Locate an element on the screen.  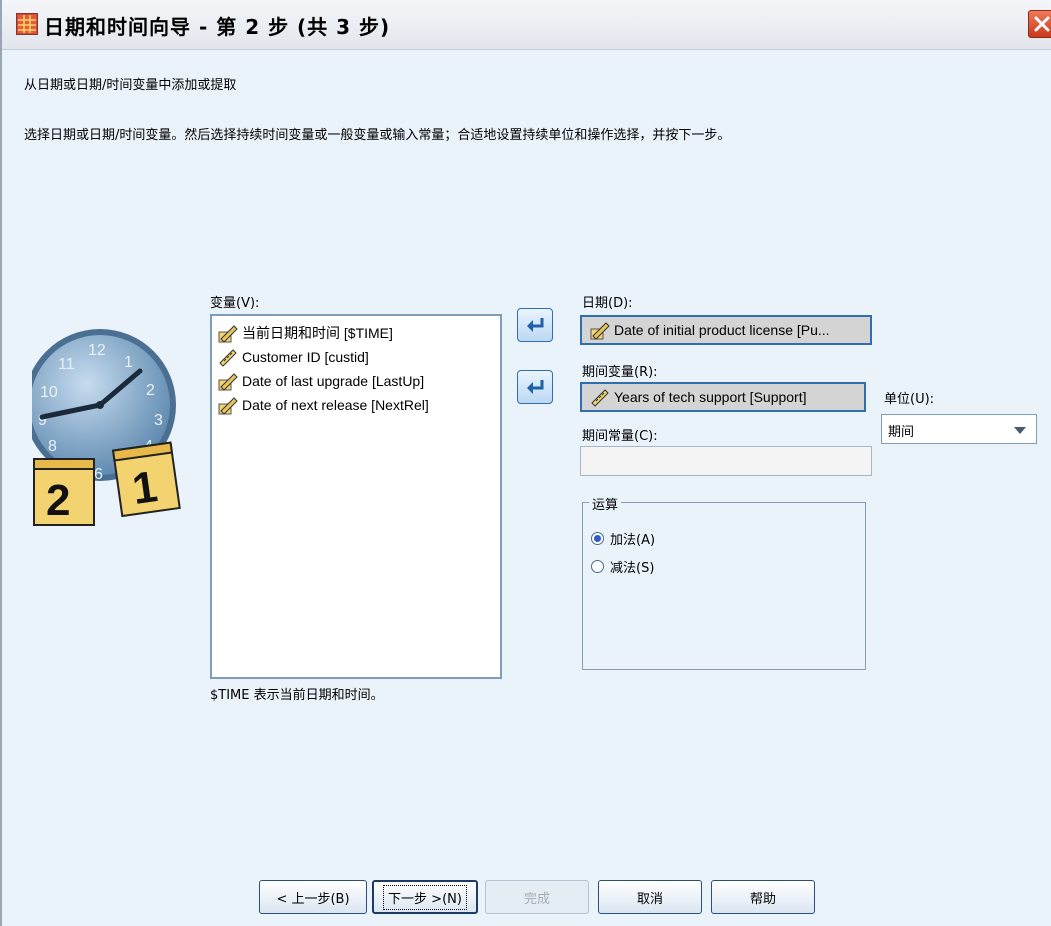
list-item: Date of next release [NextRel] is located at coordinates (323, 405).